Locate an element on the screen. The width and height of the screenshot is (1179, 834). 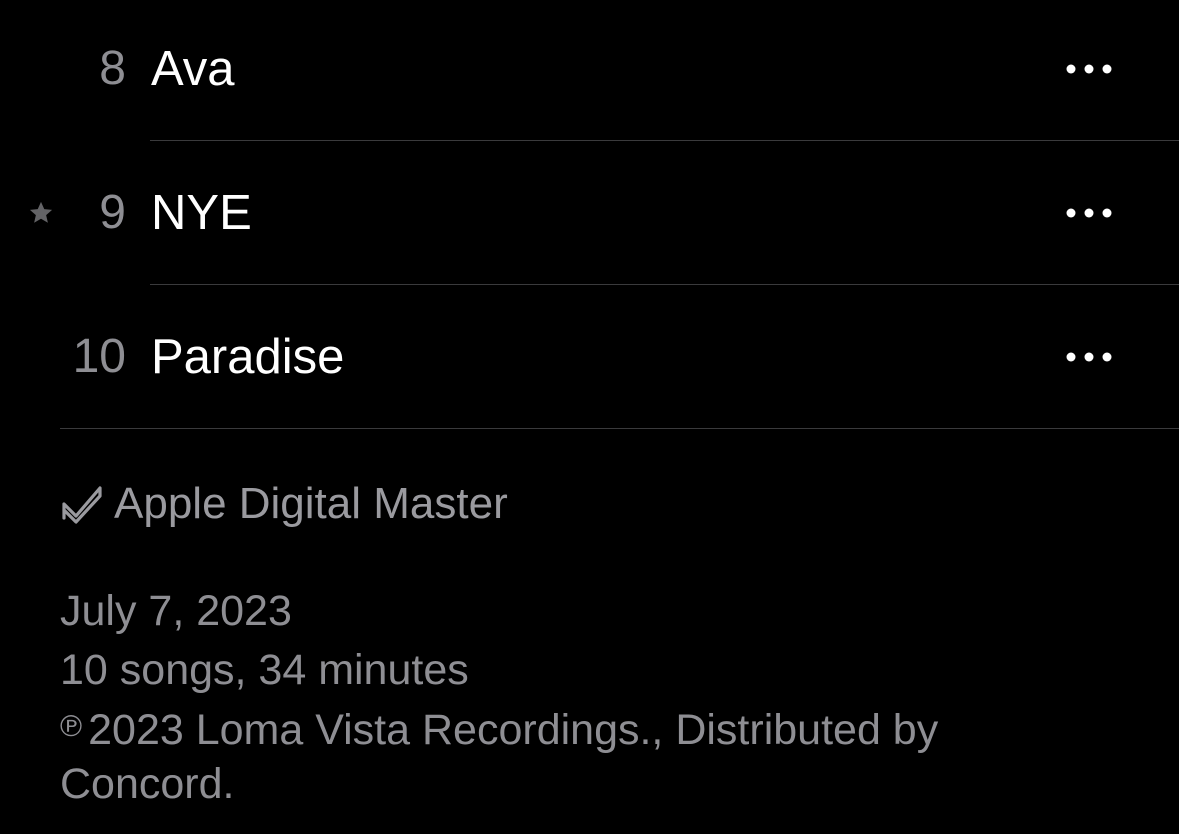
track-number: 8 is located at coordinates (112, 68).